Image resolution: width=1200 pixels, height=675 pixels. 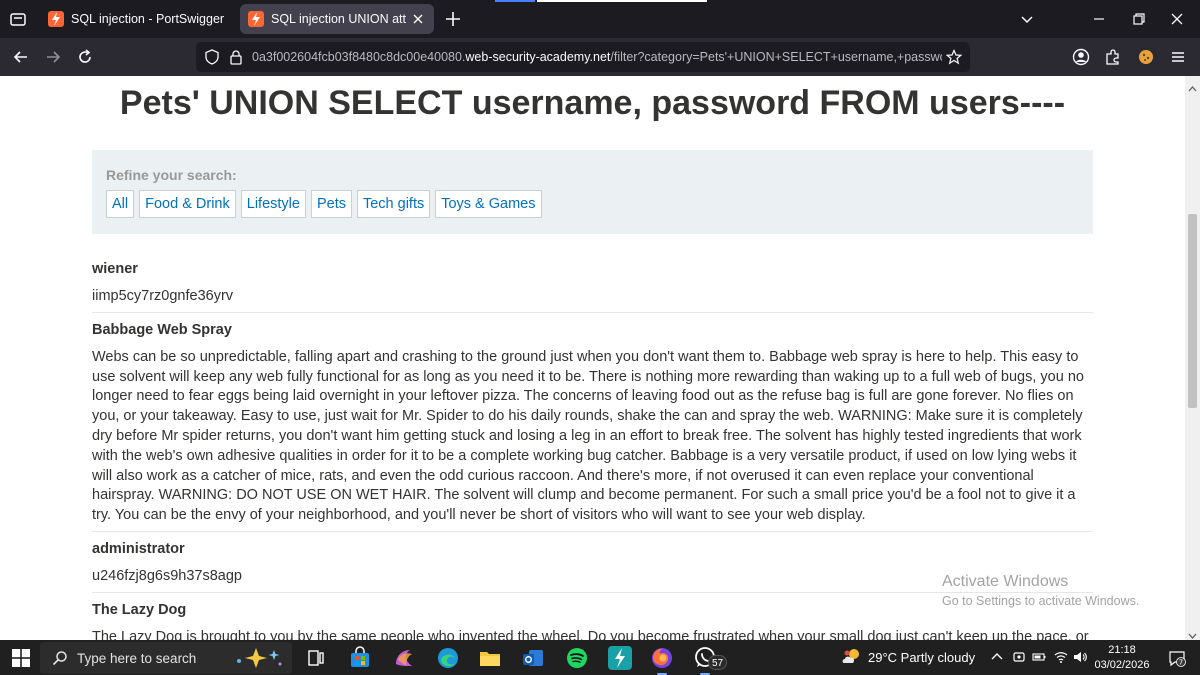 What do you see at coordinates (921, 657) in the screenshot?
I see `weather-text: 29°C Partly cloudy` at bounding box center [921, 657].